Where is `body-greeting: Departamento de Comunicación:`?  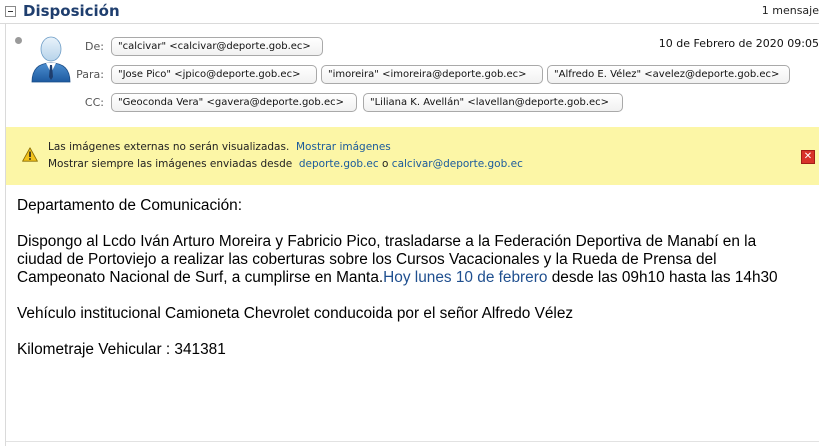 body-greeting: Departamento de Comunicación: is located at coordinates (129, 205).